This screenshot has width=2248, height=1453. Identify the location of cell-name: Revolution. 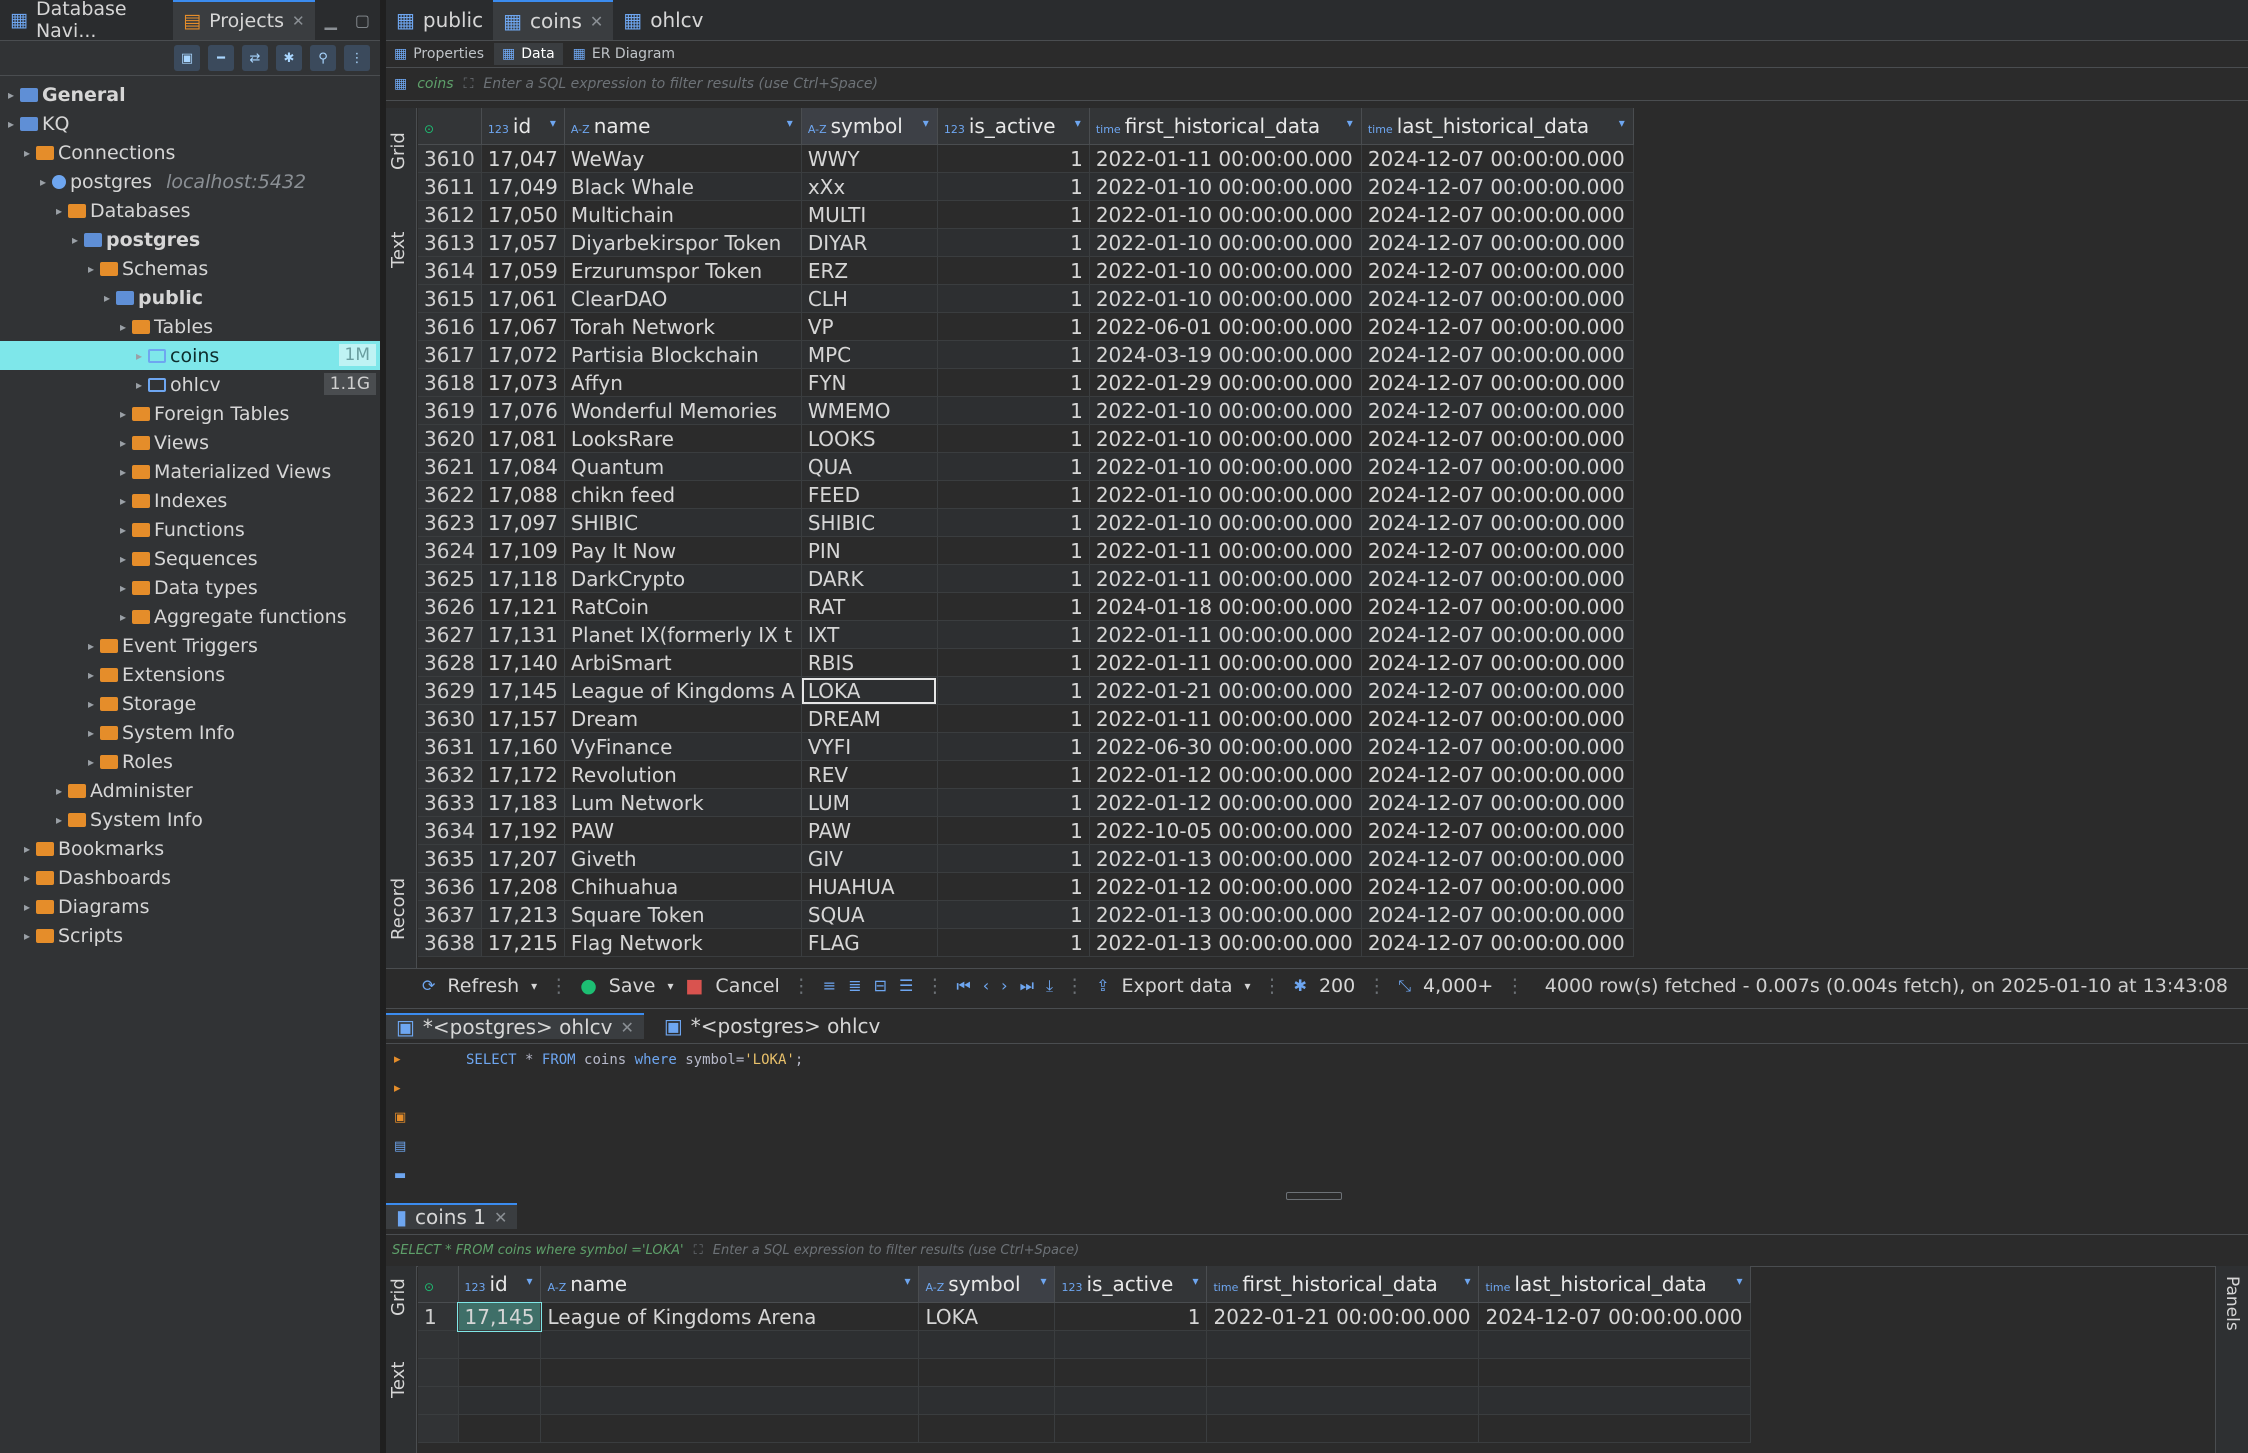
(683, 774).